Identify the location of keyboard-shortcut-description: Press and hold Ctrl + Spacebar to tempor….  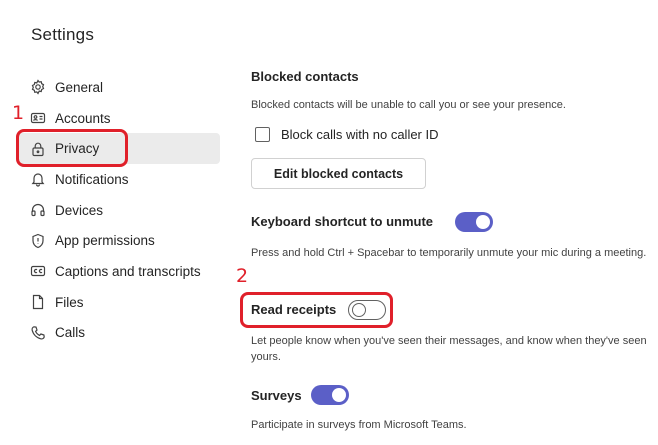
(449, 253).